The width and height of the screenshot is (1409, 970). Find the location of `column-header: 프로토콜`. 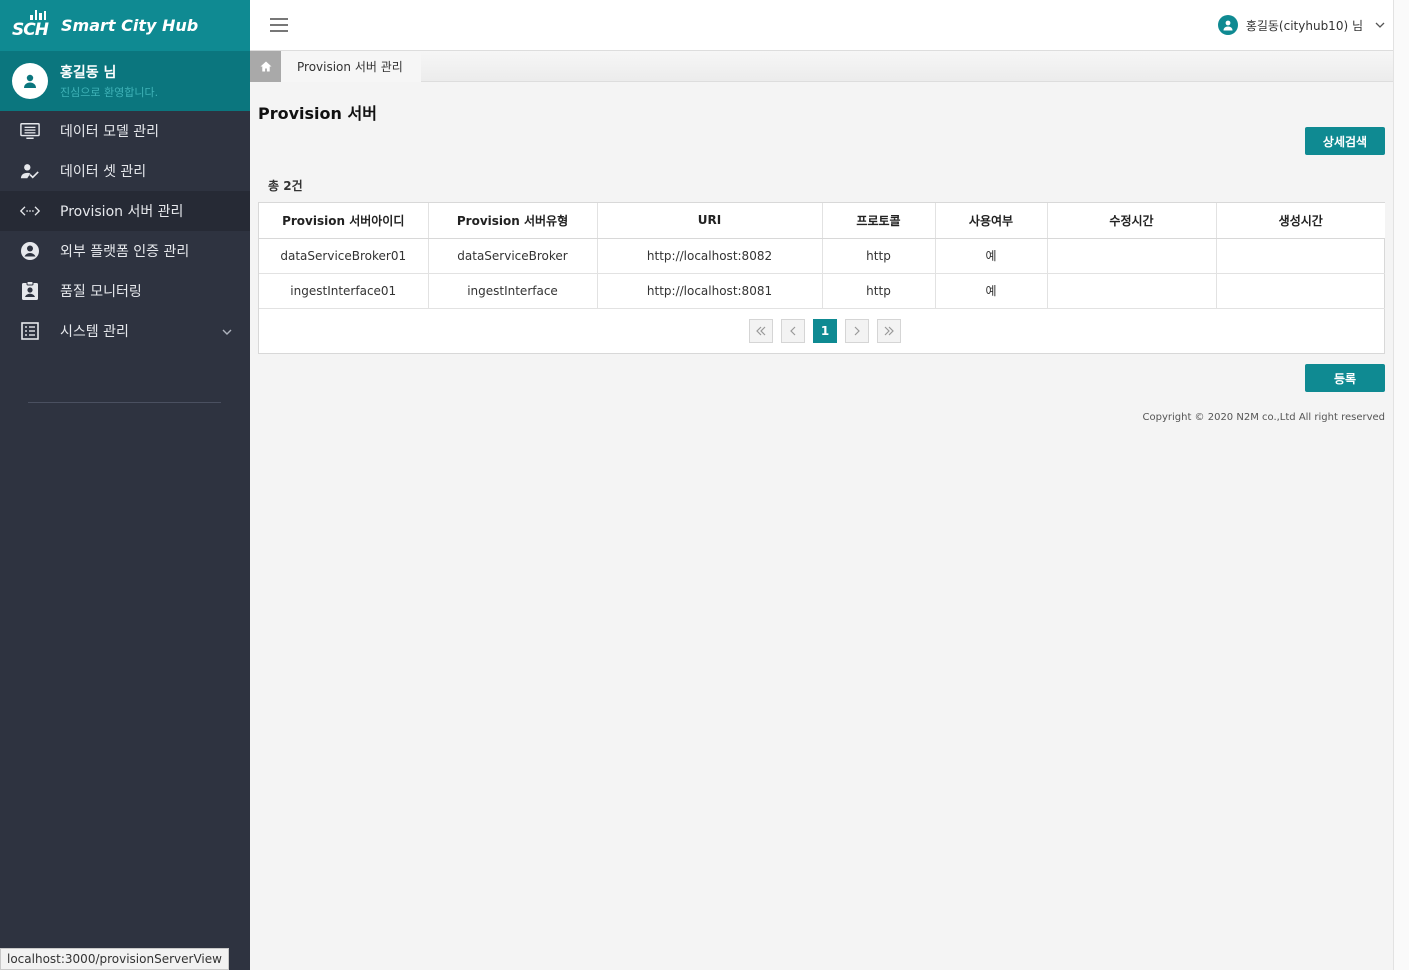

column-header: 프로토콜 is located at coordinates (879, 221).